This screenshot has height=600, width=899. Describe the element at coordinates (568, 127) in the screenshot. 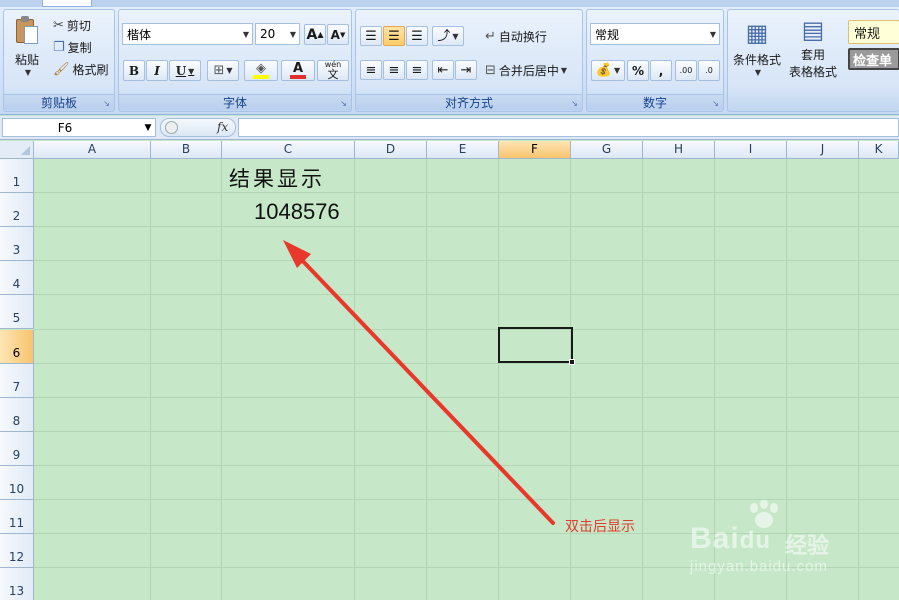

I see `formula-input` at that location.